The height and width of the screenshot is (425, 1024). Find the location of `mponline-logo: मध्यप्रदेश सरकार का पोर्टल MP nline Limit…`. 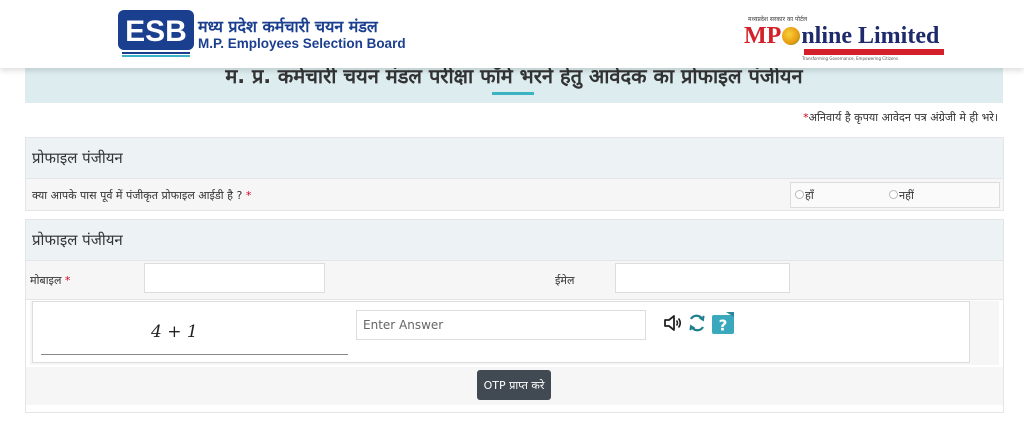

mponline-logo: मध्यप्रदेश सरकार का पोर्टल MP nline Limit… is located at coordinates (847, 38).